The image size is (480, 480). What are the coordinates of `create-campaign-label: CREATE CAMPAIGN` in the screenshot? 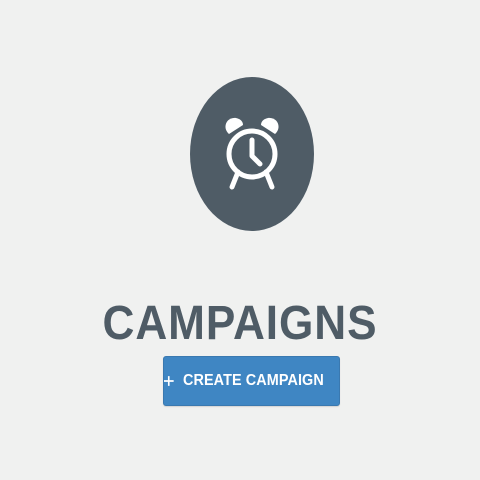 It's located at (253, 380).